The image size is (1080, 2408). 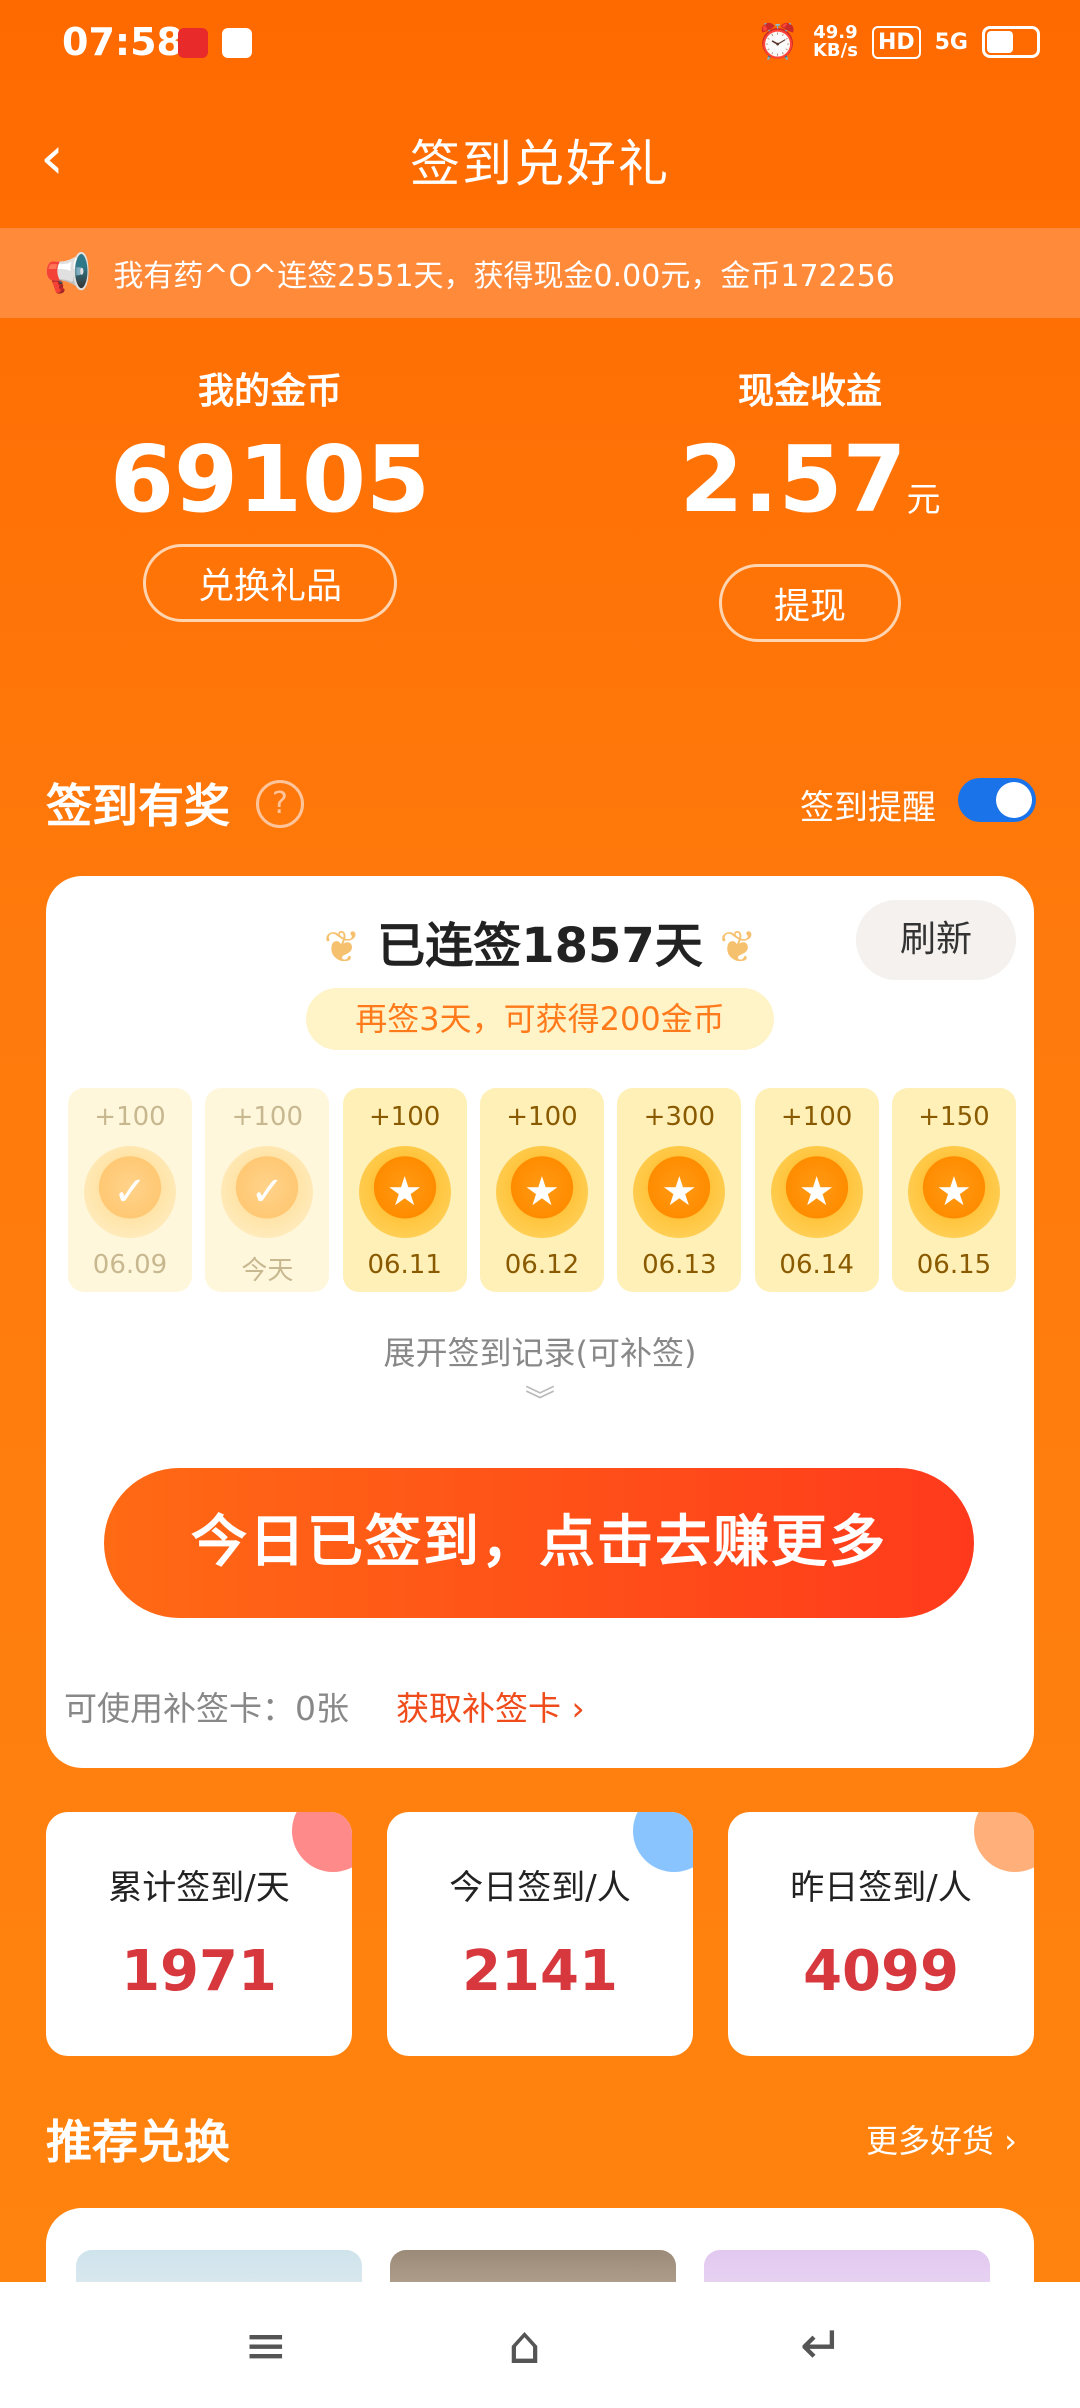 I want to click on day-item: +100 ★ 06.11, so click(x=404, y=1190).